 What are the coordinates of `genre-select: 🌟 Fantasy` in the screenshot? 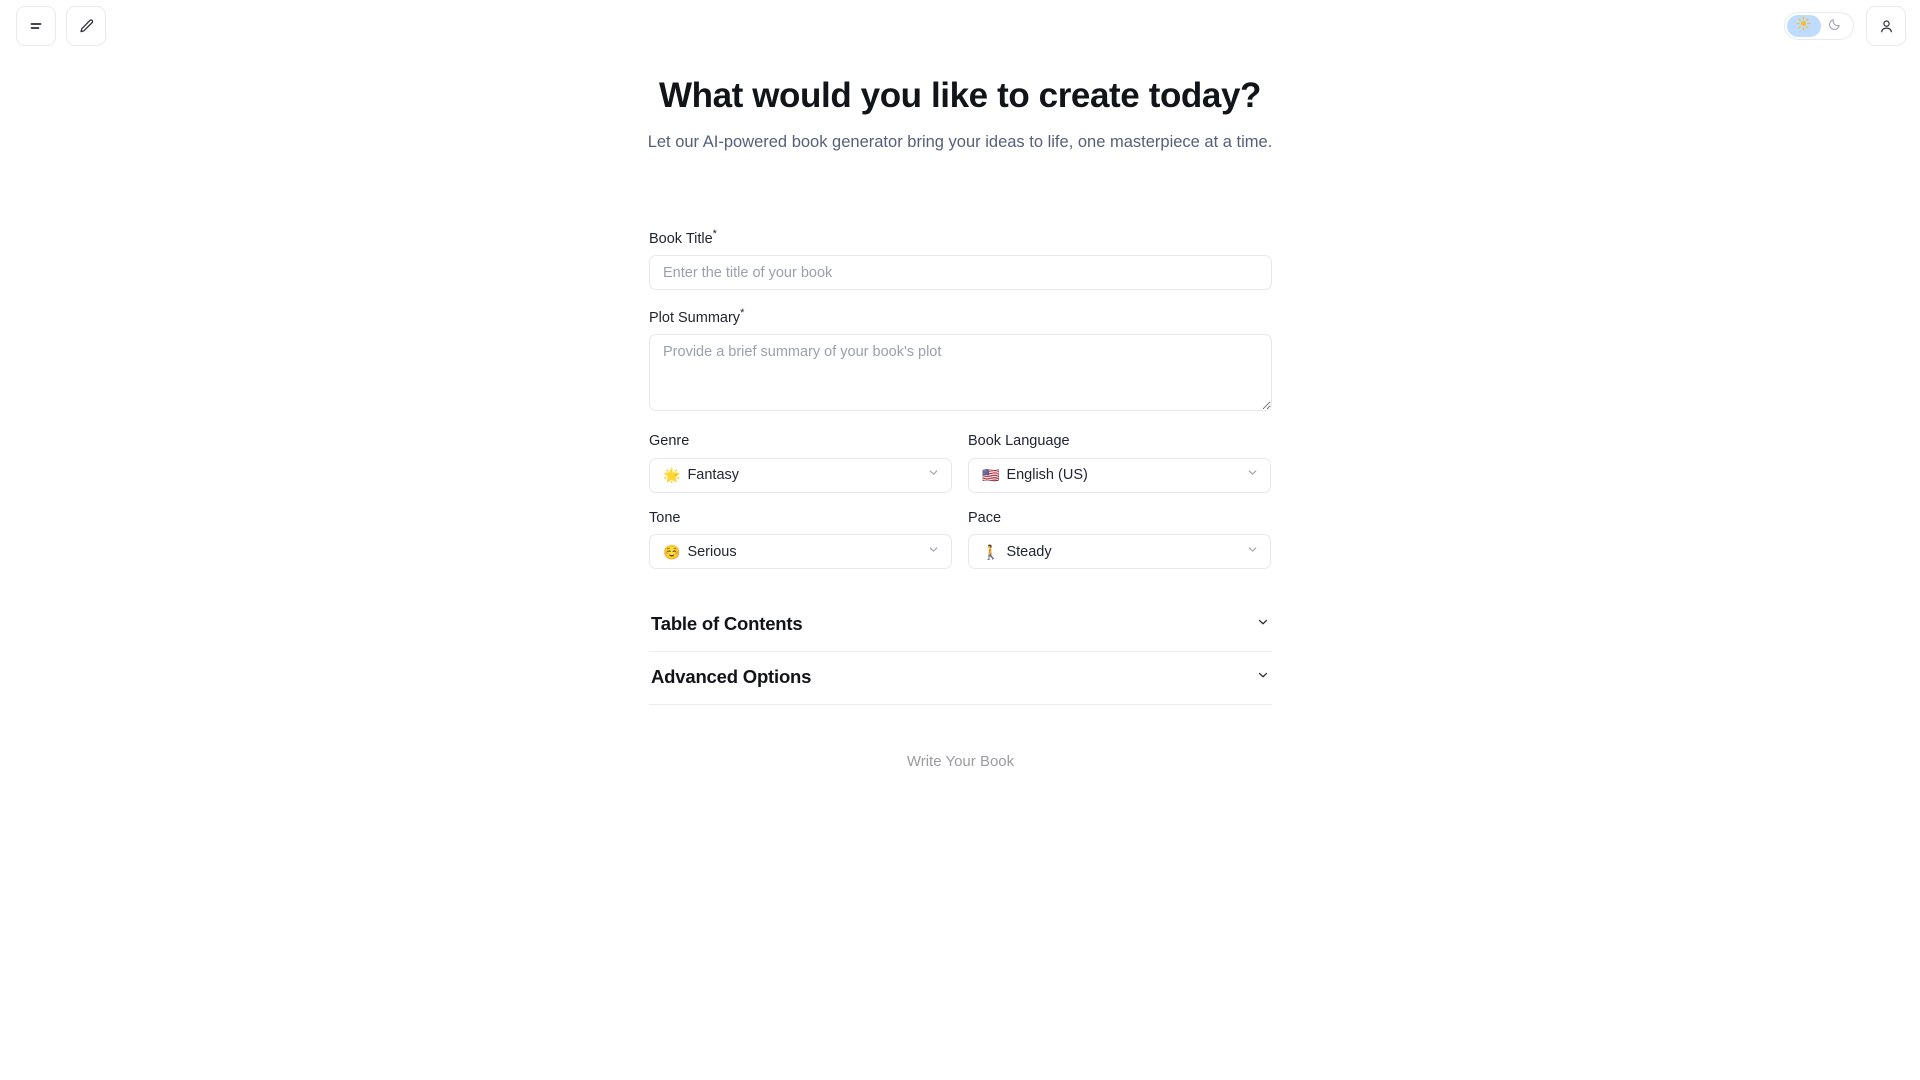 It's located at (800, 475).